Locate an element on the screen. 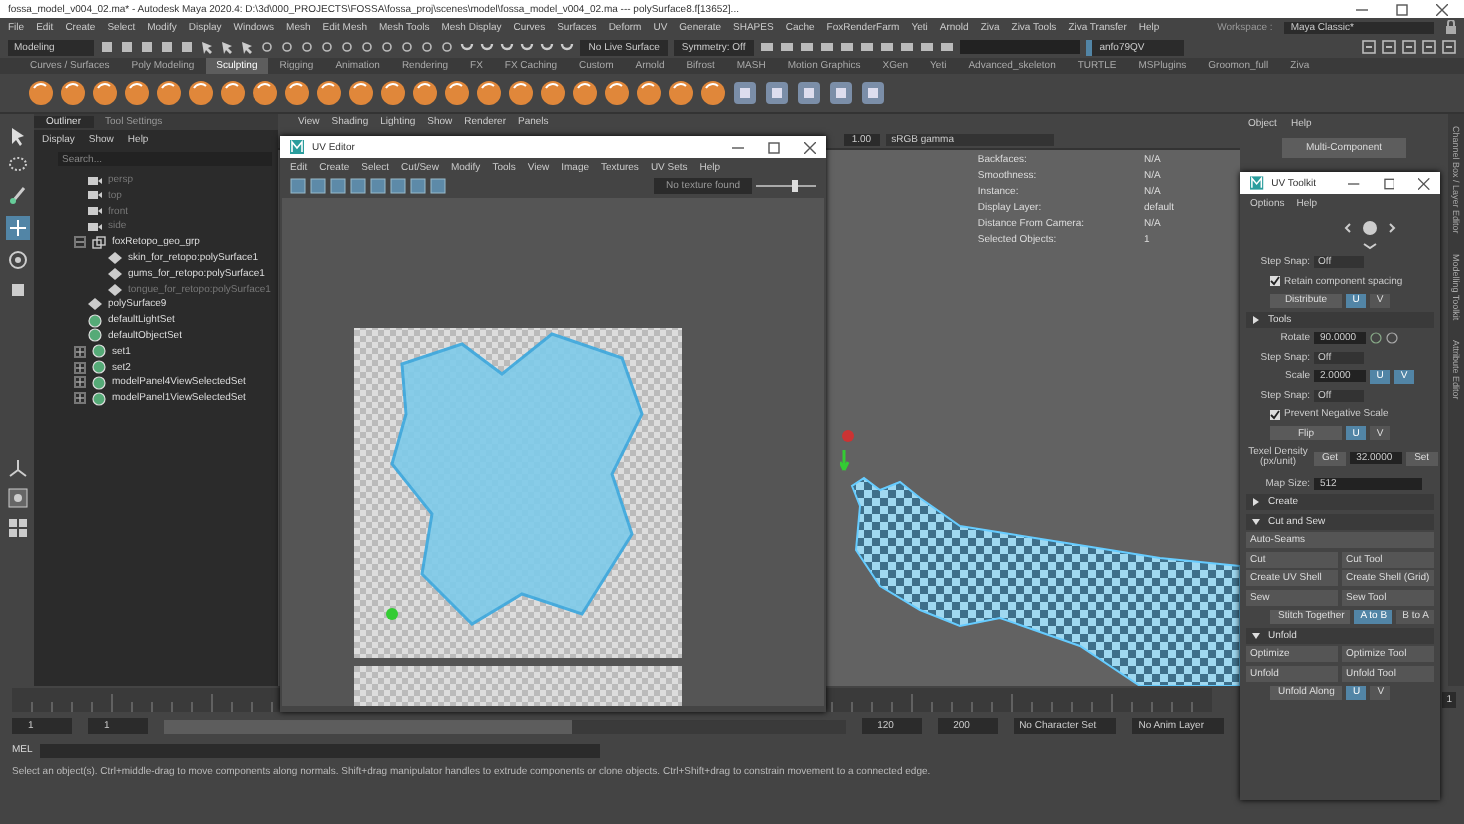  four-view-layout-icon is located at coordinates (17, 528).